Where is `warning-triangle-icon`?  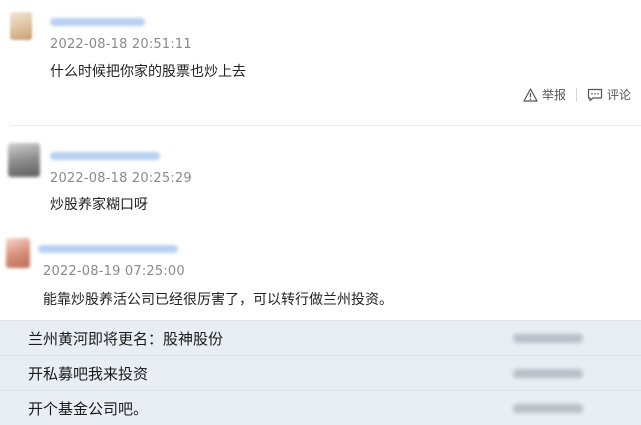
warning-triangle-icon is located at coordinates (530, 94).